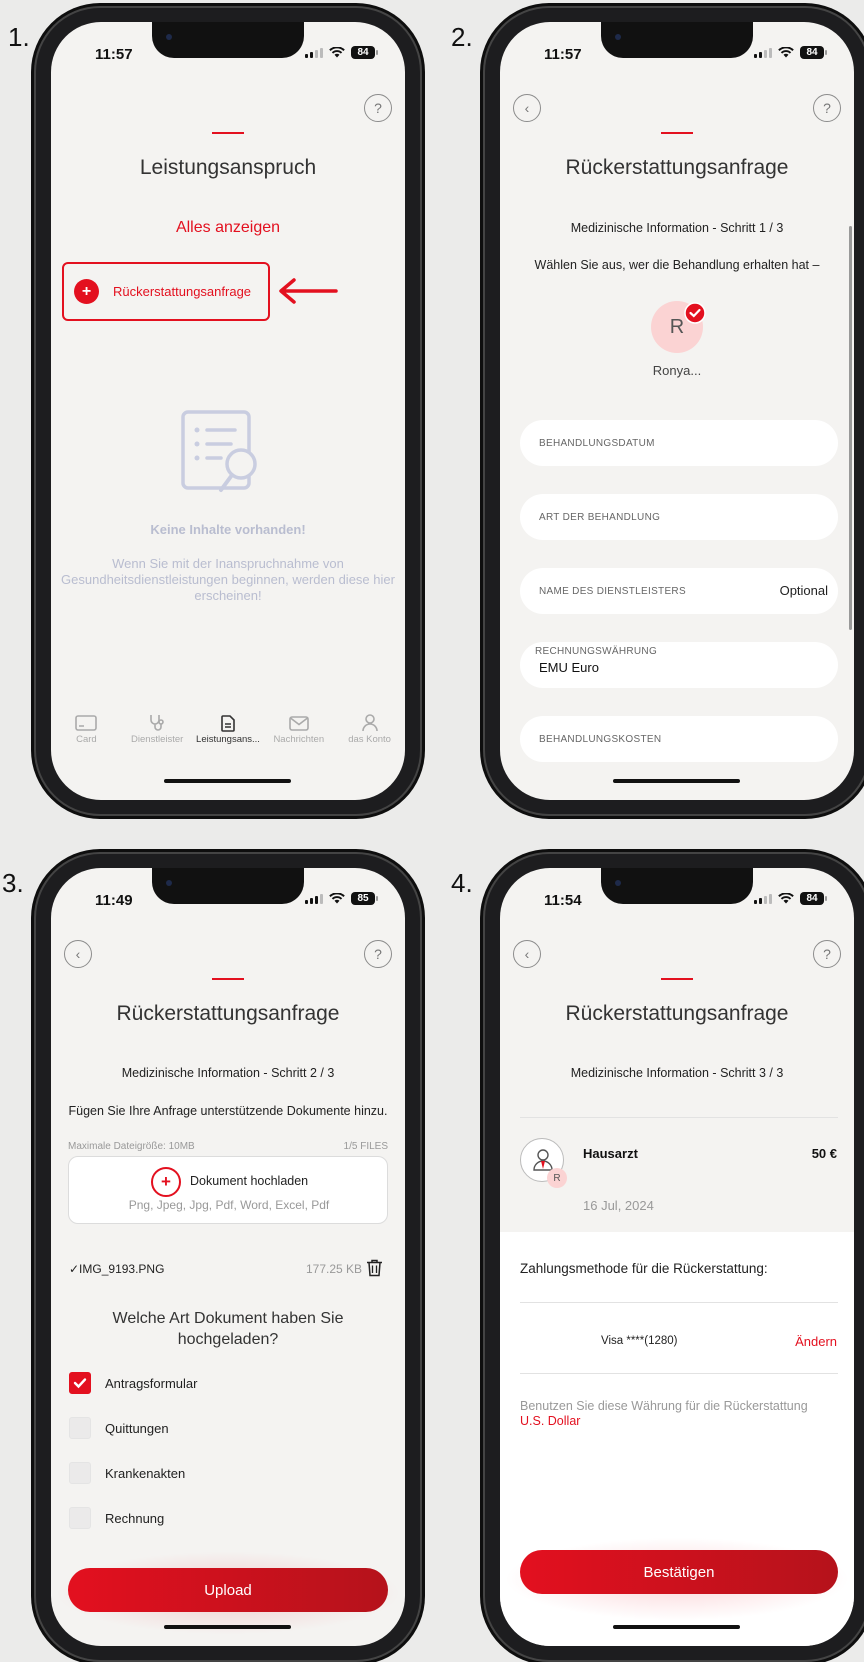 The image size is (864, 1662). What do you see at coordinates (249, 1181) in the screenshot?
I see `upload-label: Dokument hochladen` at bounding box center [249, 1181].